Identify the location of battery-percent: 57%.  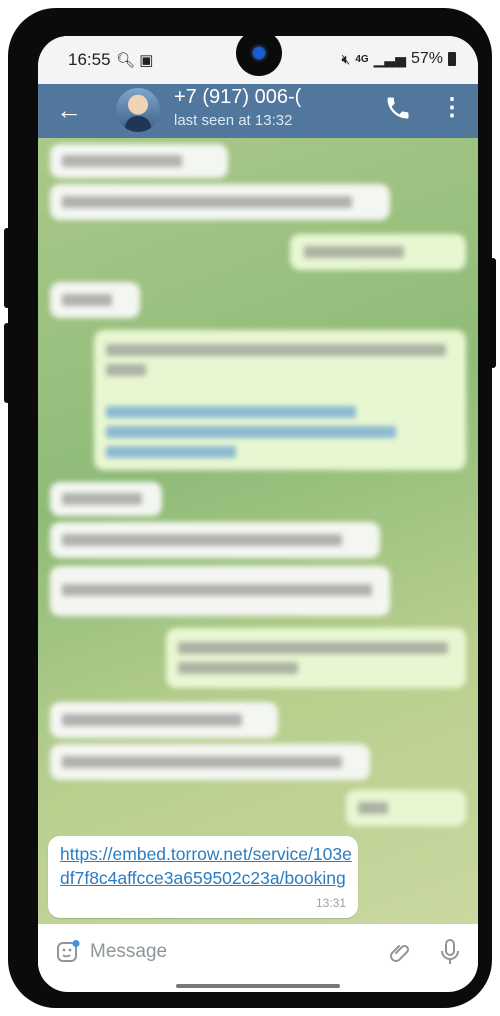
(426, 58).